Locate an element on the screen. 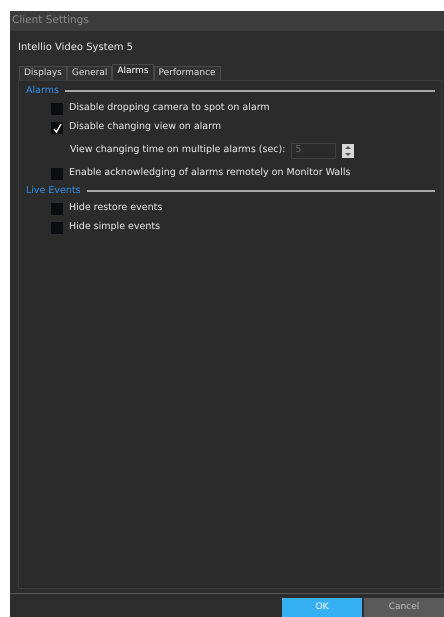  tab: General is located at coordinates (89, 73).